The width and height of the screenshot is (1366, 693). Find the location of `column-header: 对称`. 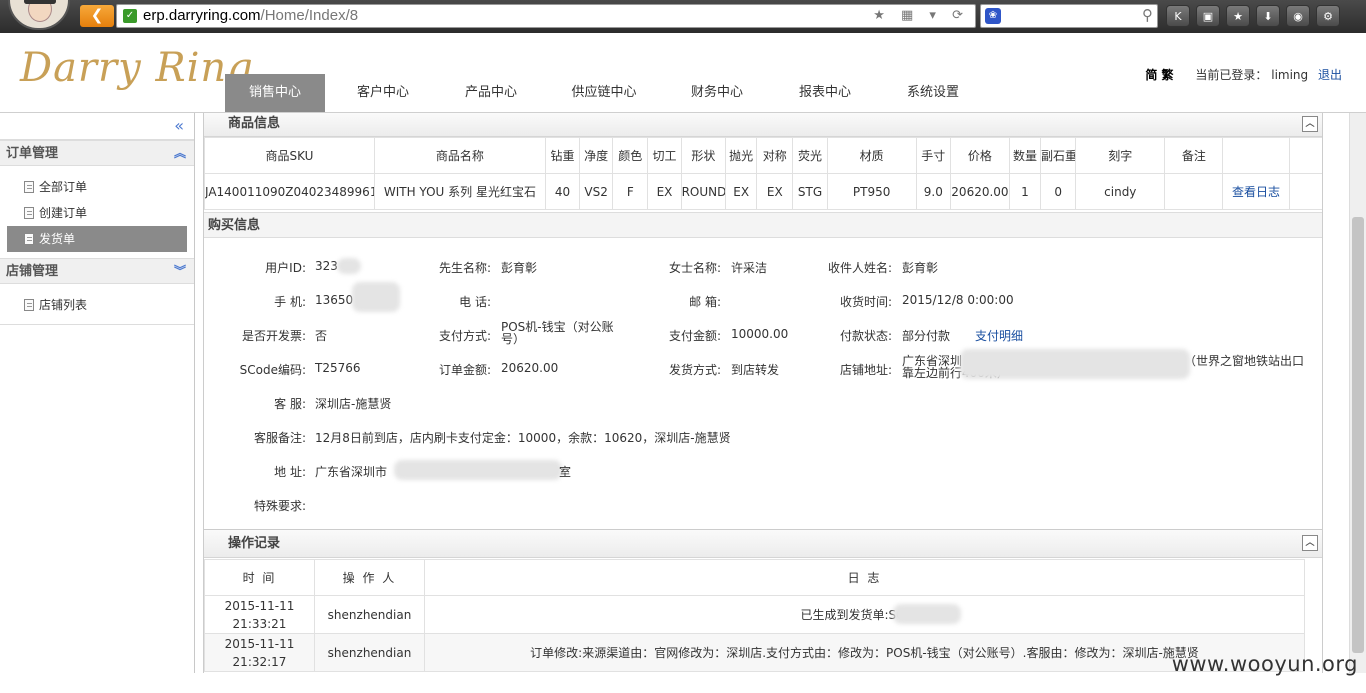

column-header: 对称 is located at coordinates (775, 155).